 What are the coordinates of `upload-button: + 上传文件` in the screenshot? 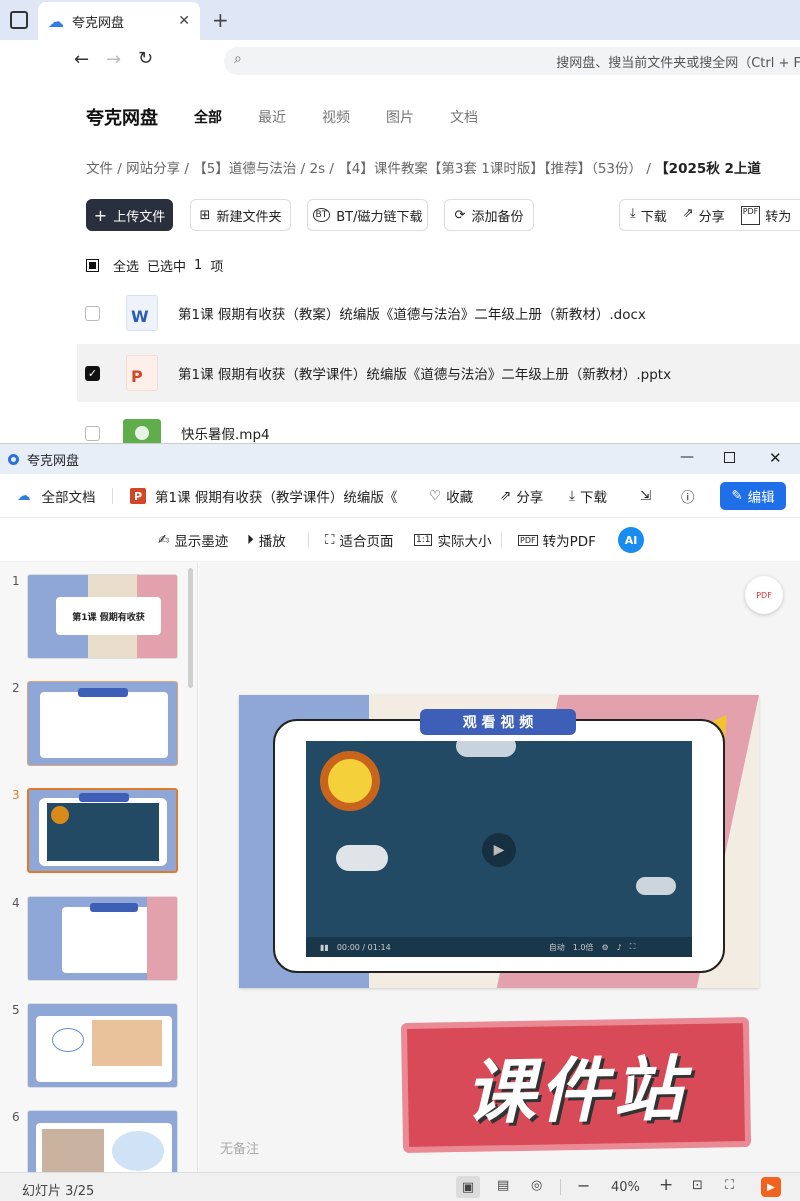 It's located at (129, 215).